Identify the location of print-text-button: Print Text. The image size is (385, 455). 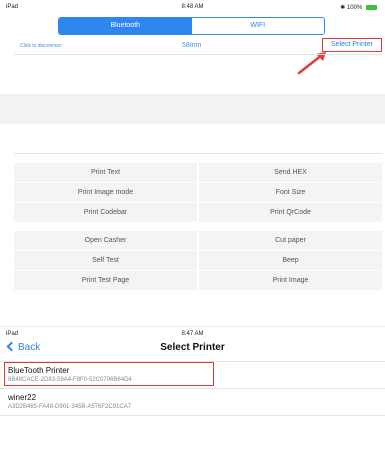
(105, 172).